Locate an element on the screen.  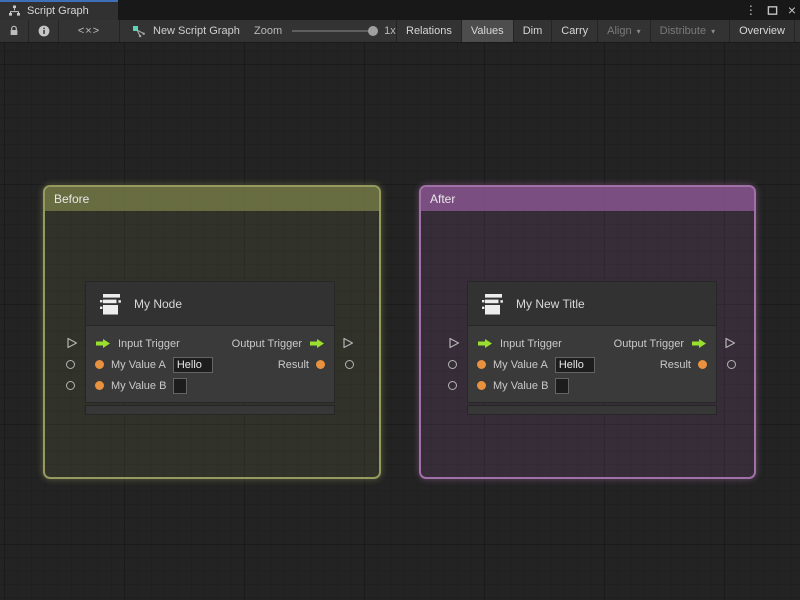
tab-label: Script Graph is located at coordinates (58, 11).